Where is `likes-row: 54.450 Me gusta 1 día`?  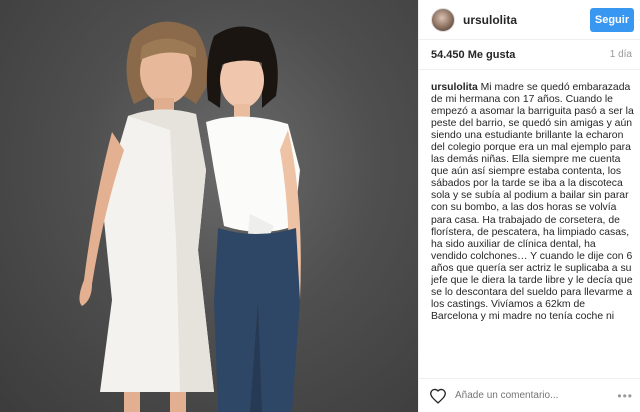
likes-row: 54.450 Me gusta 1 día is located at coordinates (529, 55).